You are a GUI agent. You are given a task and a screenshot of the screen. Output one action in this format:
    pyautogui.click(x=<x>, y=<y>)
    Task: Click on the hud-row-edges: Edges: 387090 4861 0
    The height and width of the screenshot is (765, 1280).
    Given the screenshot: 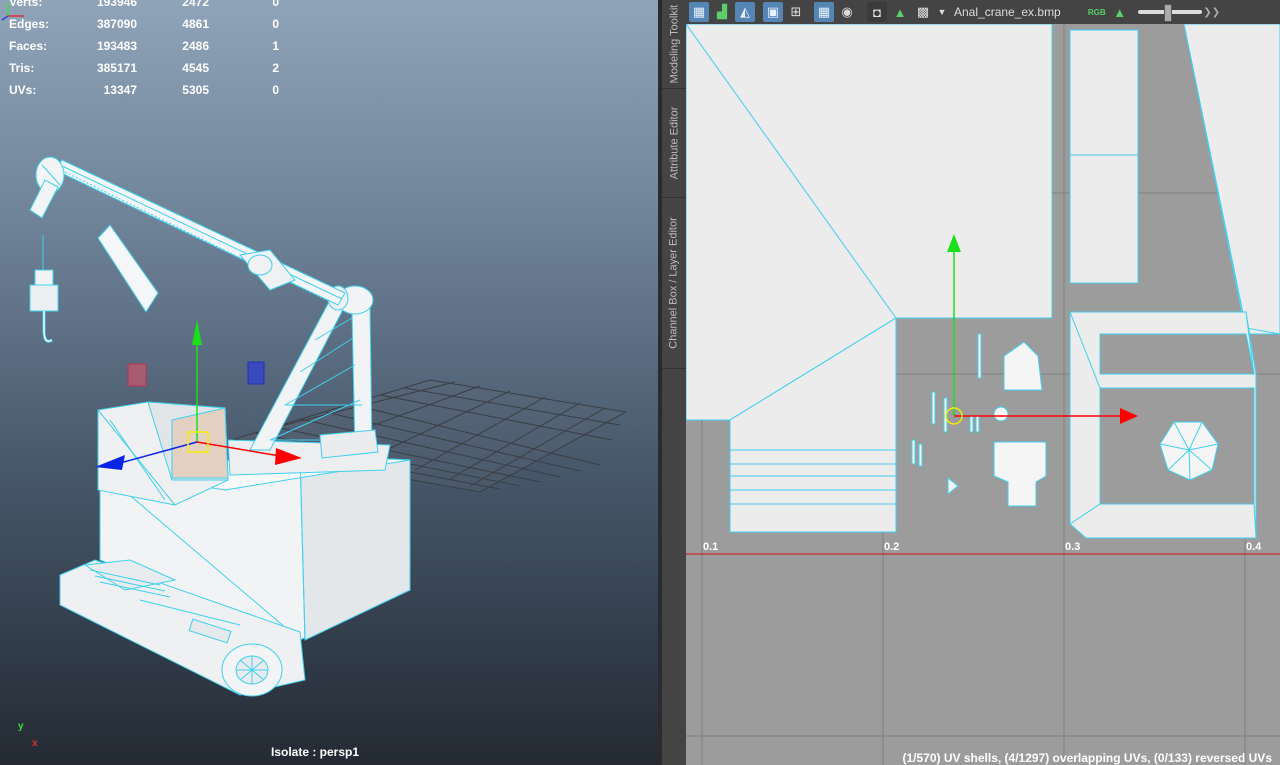 What is the action you would take?
    pyautogui.click(x=139, y=24)
    